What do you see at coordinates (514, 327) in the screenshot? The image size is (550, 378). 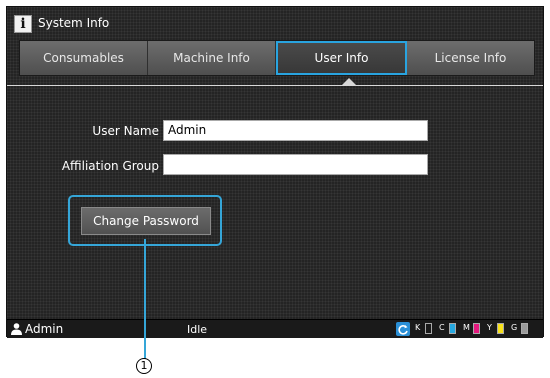 I see `ink-label-g: G` at bounding box center [514, 327].